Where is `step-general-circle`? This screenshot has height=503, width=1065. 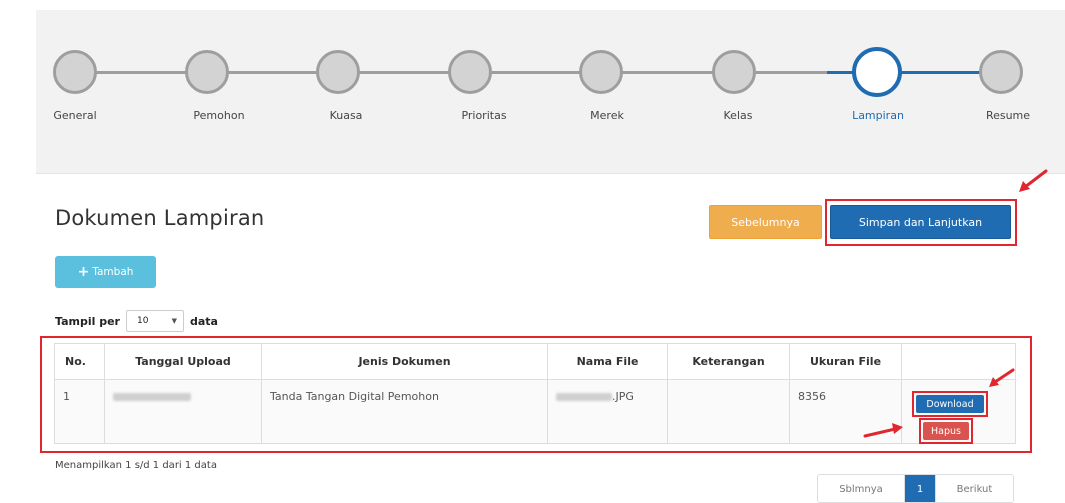 step-general-circle is located at coordinates (75, 72).